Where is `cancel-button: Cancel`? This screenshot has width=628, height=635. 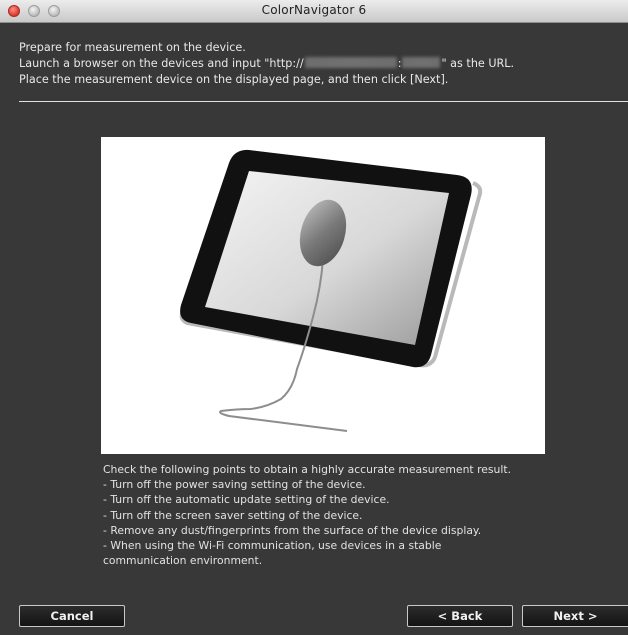
cancel-button: Cancel is located at coordinates (72, 616).